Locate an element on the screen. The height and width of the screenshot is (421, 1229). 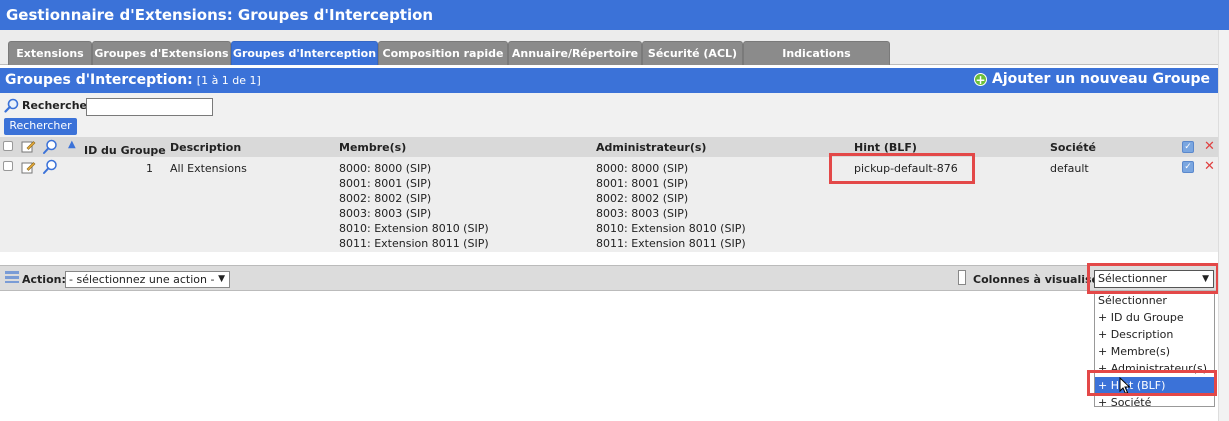
add-group-label: Ajouter un nouveau Groupe is located at coordinates (1101, 79).